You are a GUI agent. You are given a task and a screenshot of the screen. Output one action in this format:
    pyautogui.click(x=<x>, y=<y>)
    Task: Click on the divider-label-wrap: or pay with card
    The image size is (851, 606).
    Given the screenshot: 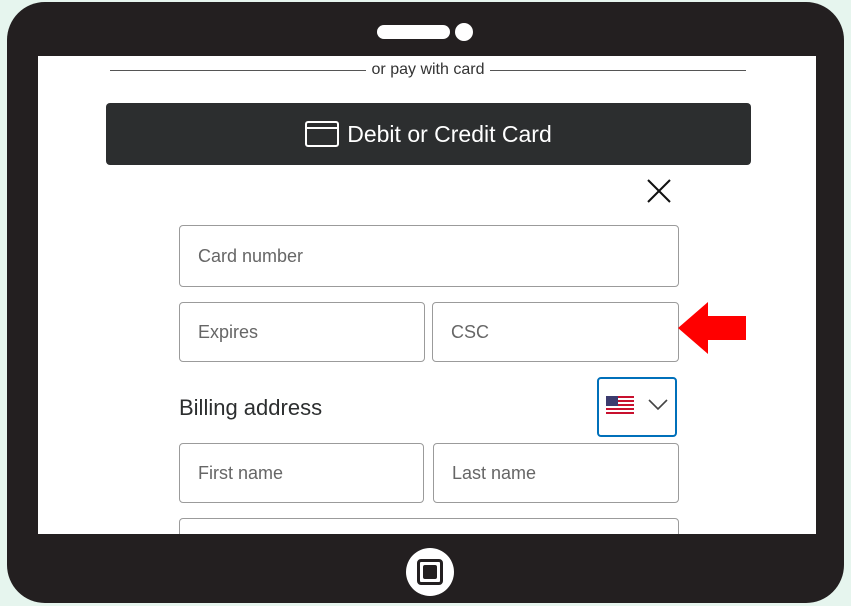 What is the action you would take?
    pyautogui.click(x=427, y=70)
    